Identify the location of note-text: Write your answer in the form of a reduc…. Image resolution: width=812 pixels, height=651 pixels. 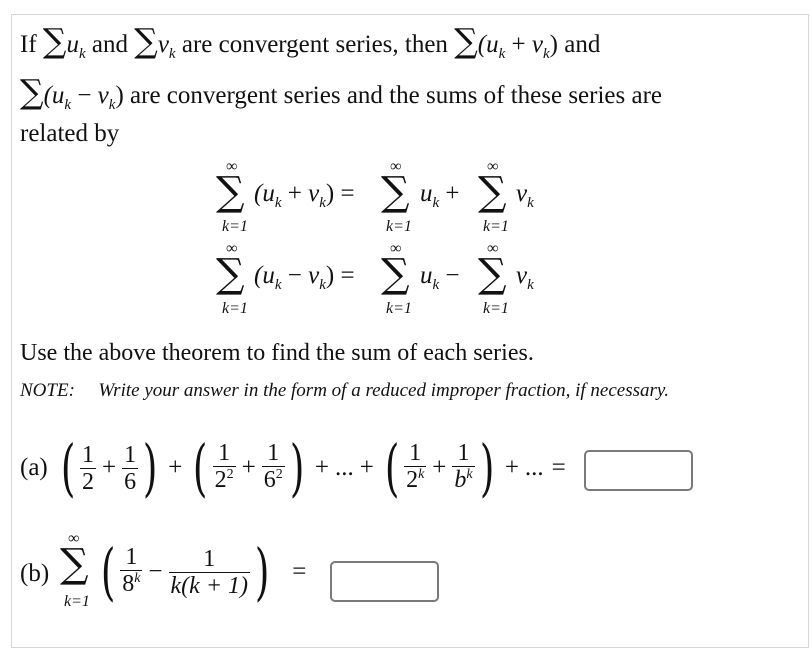
(384, 390).